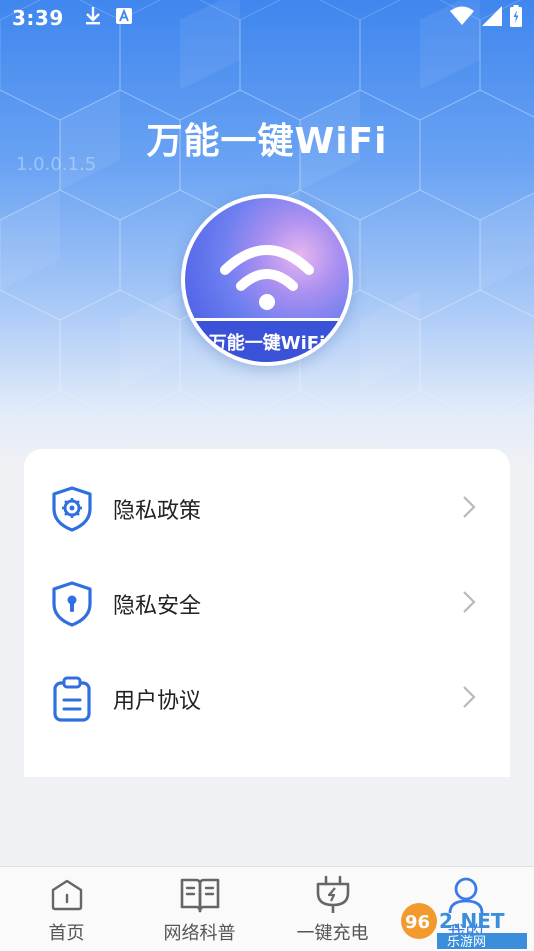 This screenshot has width=534, height=951. What do you see at coordinates (72, 604) in the screenshot?
I see `shield-lock-icon` at bounding box center [72, 604].